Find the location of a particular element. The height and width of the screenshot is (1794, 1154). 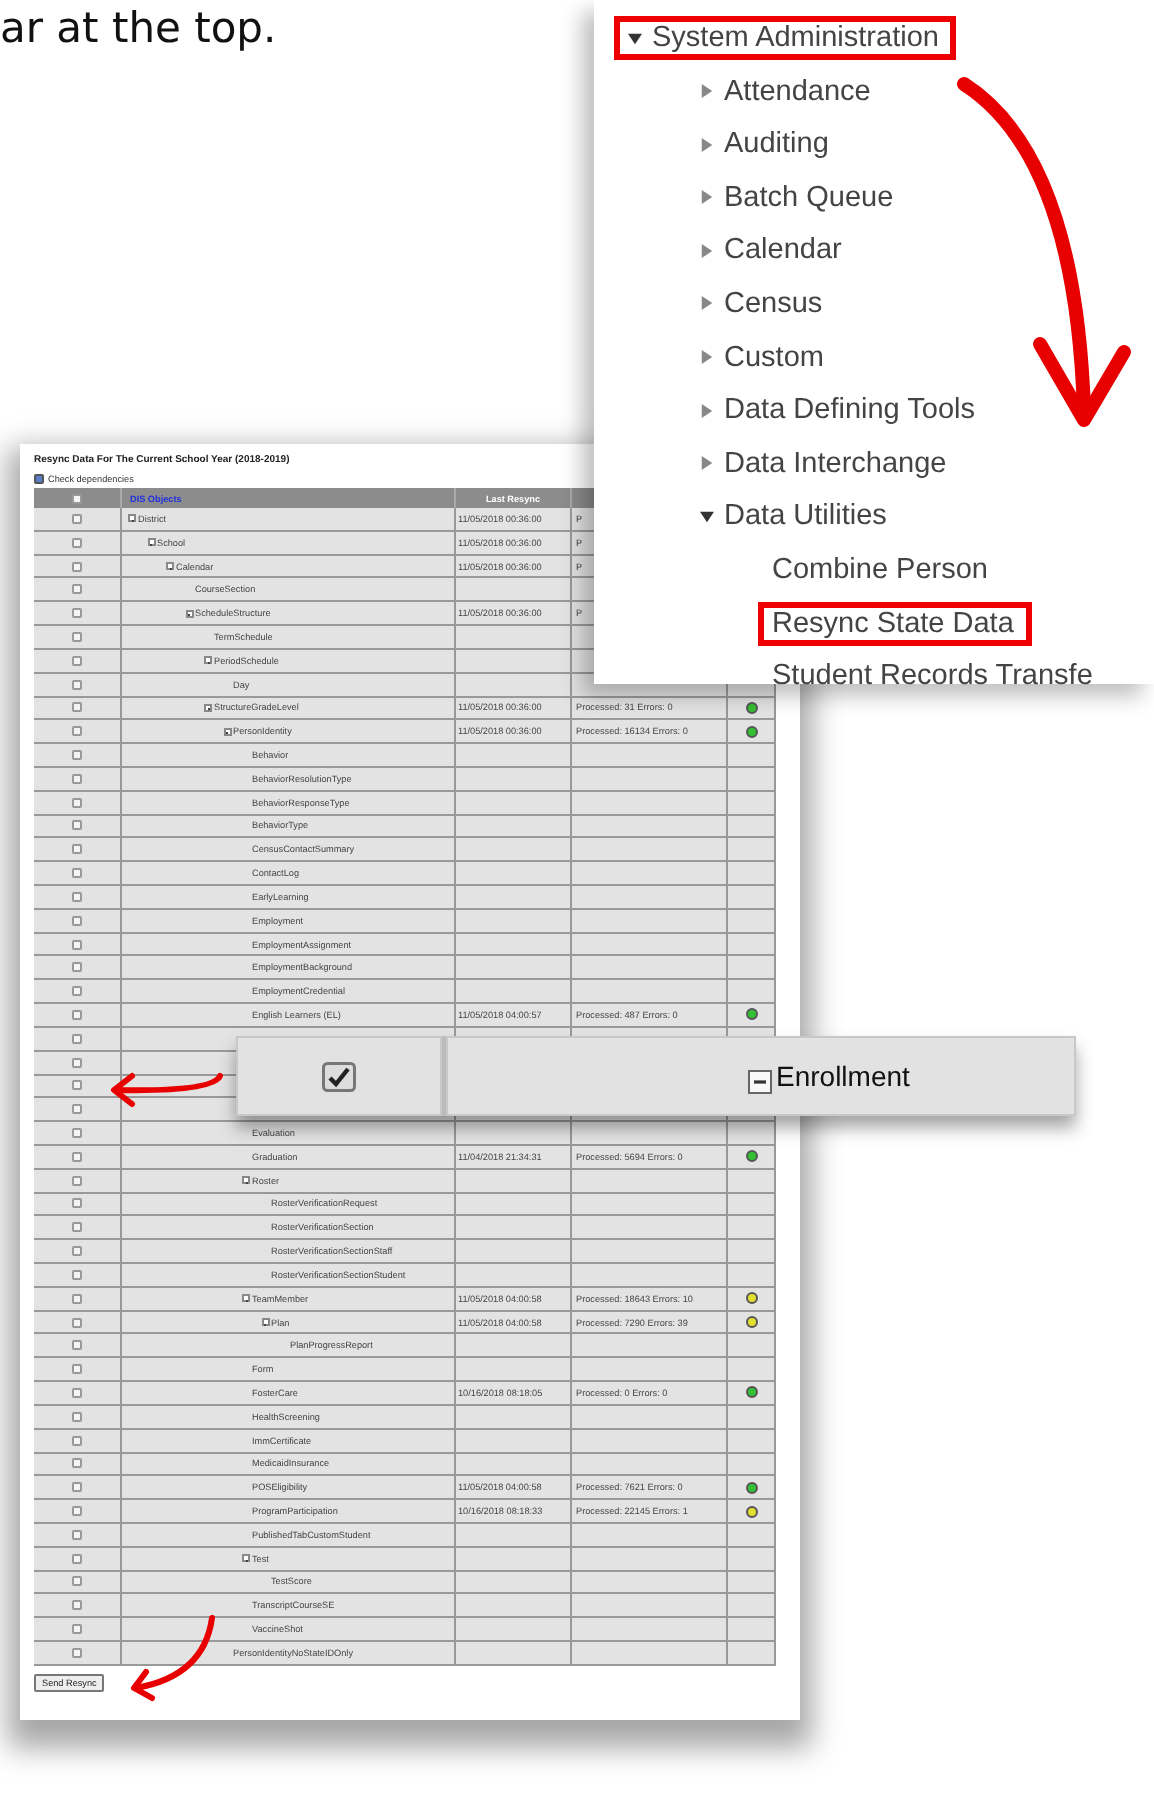

menu-item: System Administration is located at coordinates (785, 38).